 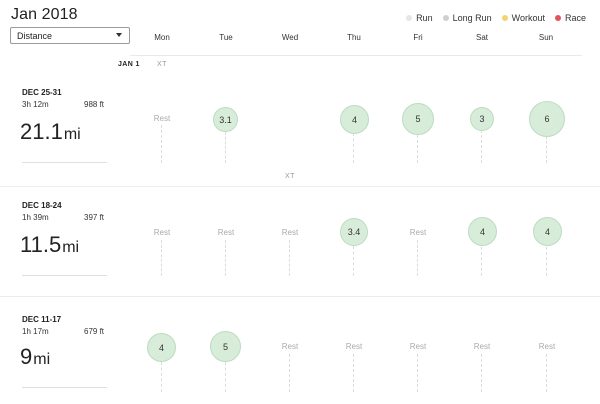 What do you see at coordinates (41, 131) in the screenshot?
I see `distance-value: 21.1` at bounding box center [41, 131].